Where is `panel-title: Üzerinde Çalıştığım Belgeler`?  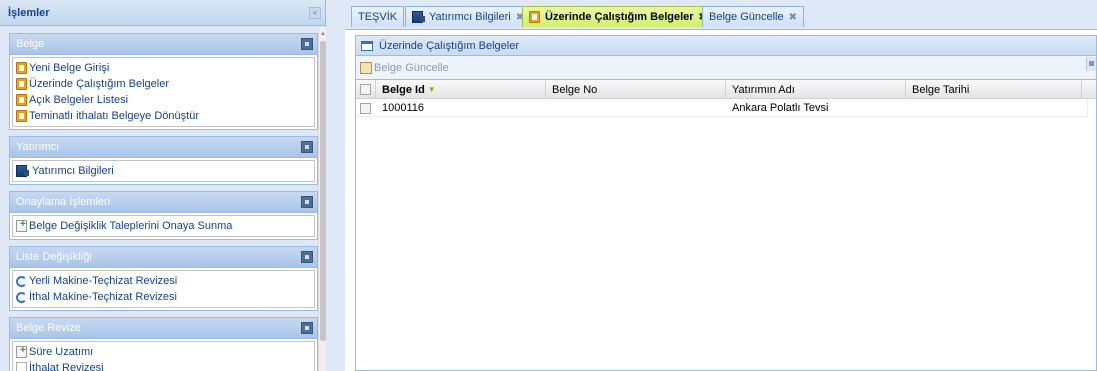
panel-title: Üzerinde Çalıştığım Belgeler is located at coordinates (449, 45).